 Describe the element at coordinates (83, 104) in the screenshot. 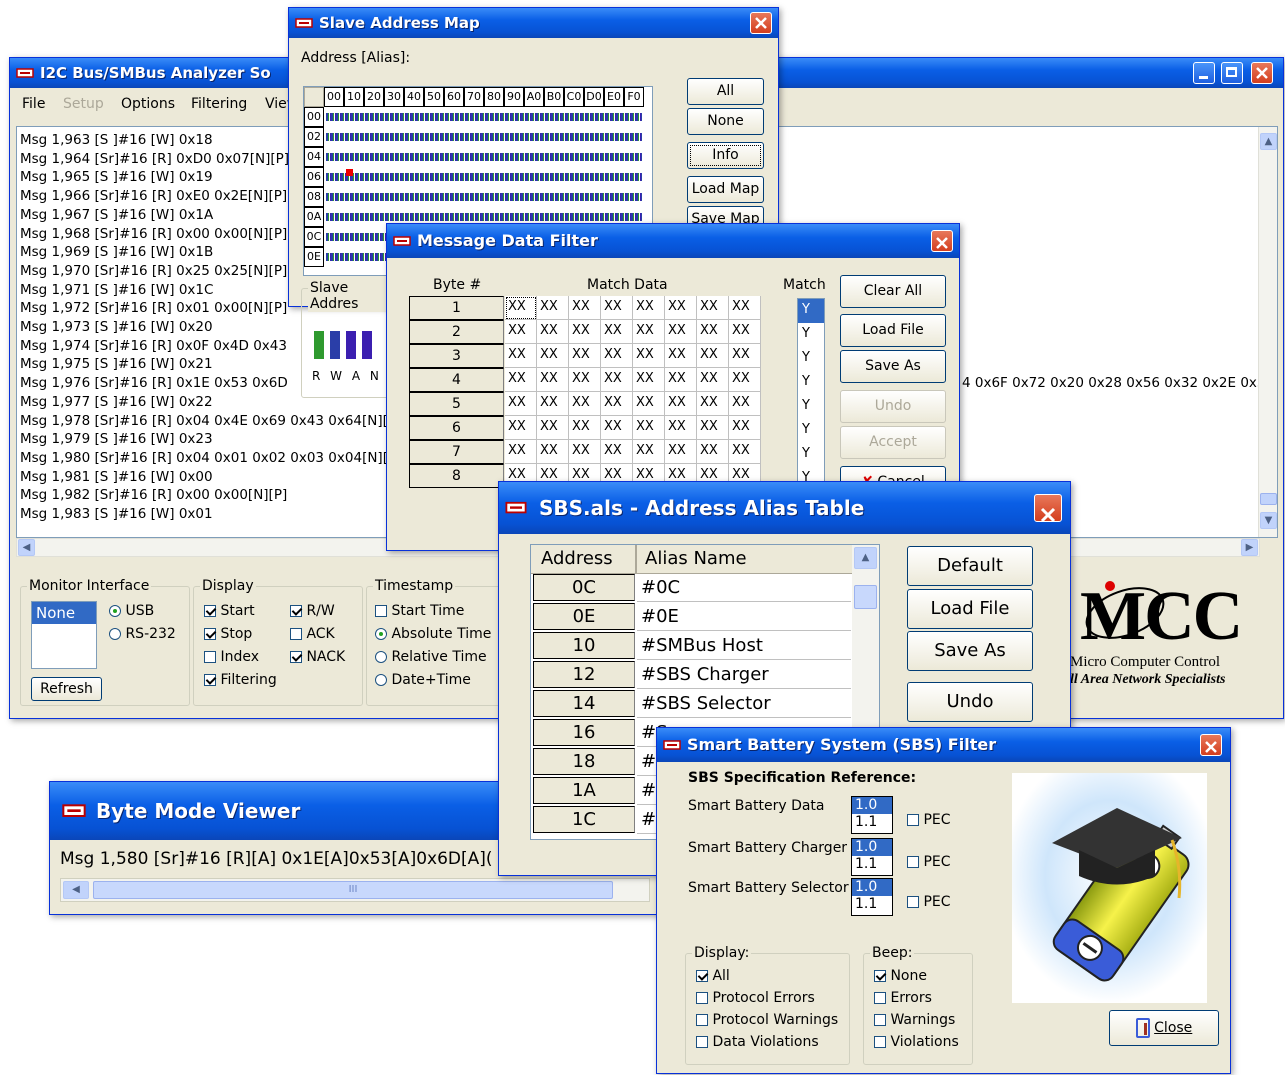

I see `menu-setup: Setup` at that location.